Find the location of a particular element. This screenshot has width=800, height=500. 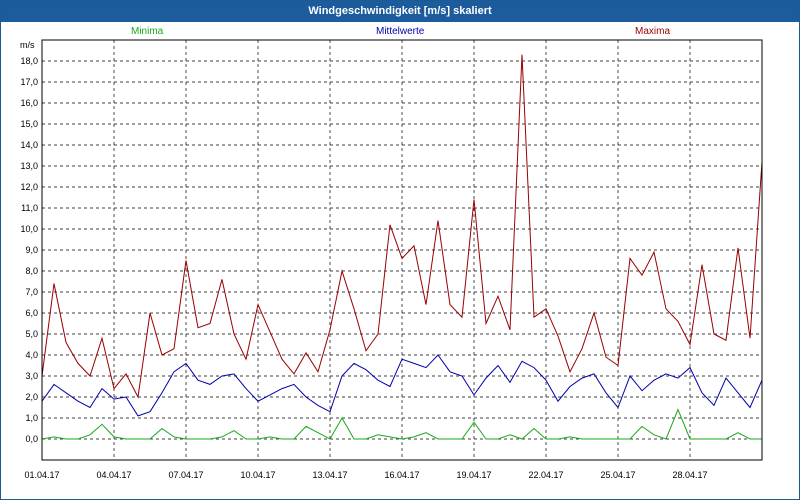

y-tick-label: 3,0 is located at coordinates (31, 376).